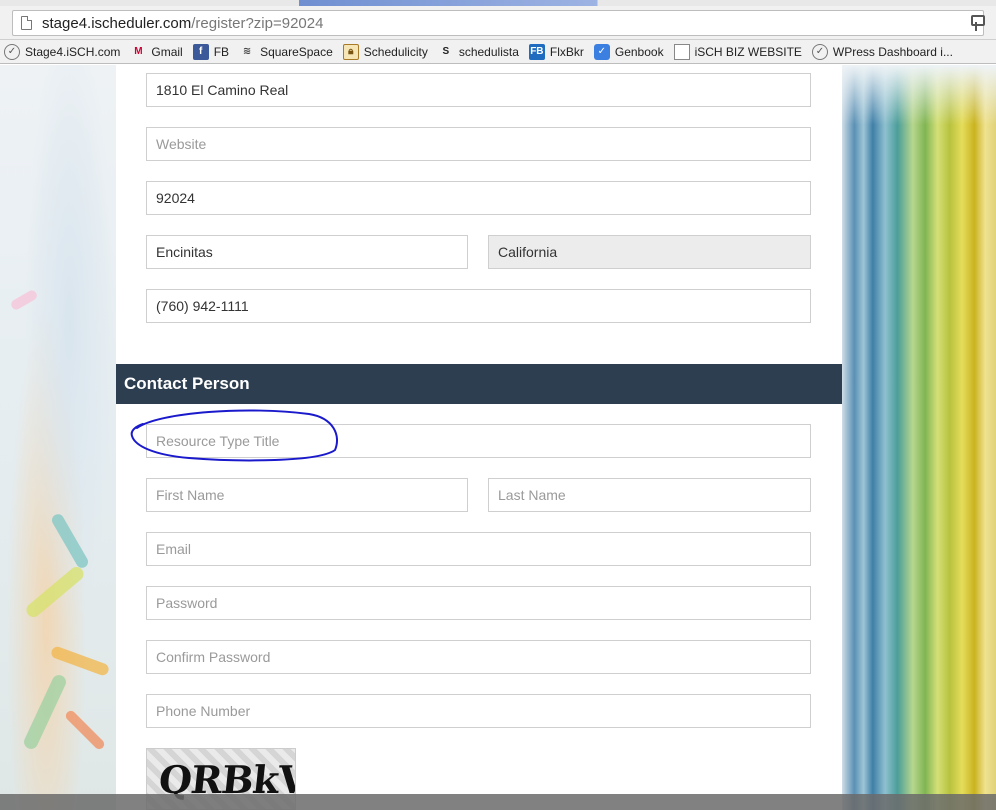  I want to click on genbook-icon: ✓, so click(601, 51).